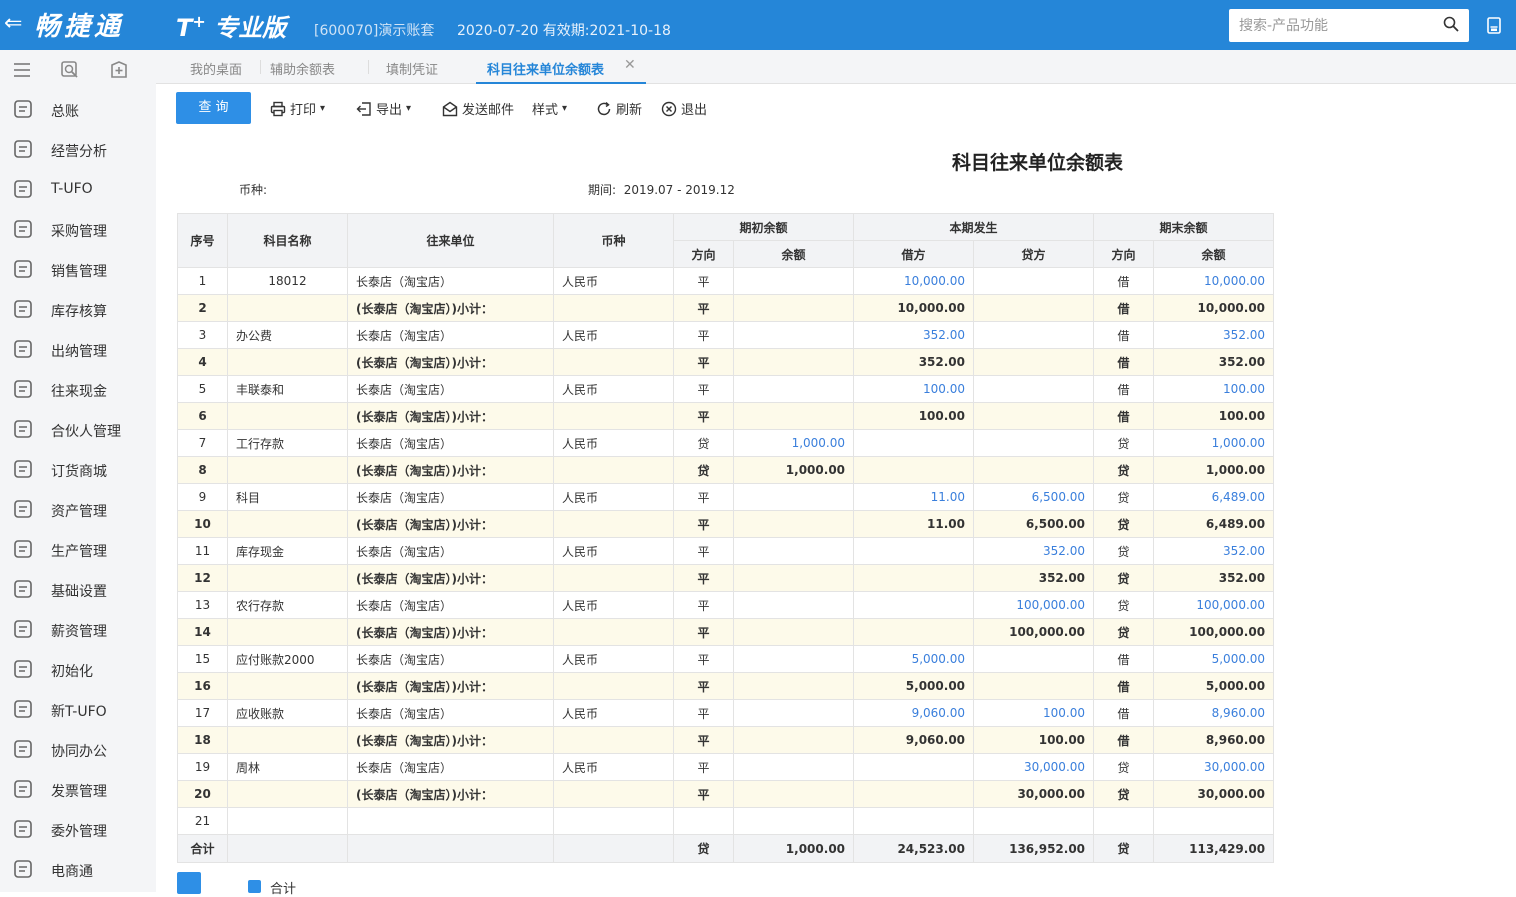 The height and width of the screenshot is (897, 1516). What do you see at coordinates (478, 108) in the screenshot?
I see `send-email-button: 发送邮件` at bounding box center [478, 108].